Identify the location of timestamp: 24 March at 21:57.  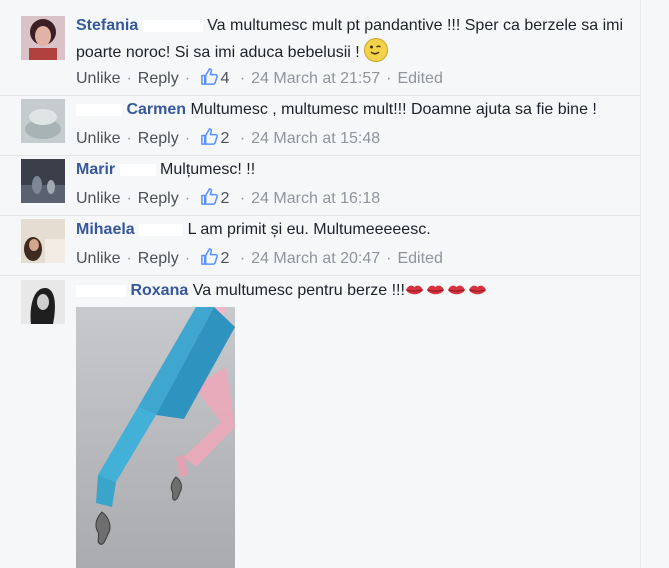
(315, 78).